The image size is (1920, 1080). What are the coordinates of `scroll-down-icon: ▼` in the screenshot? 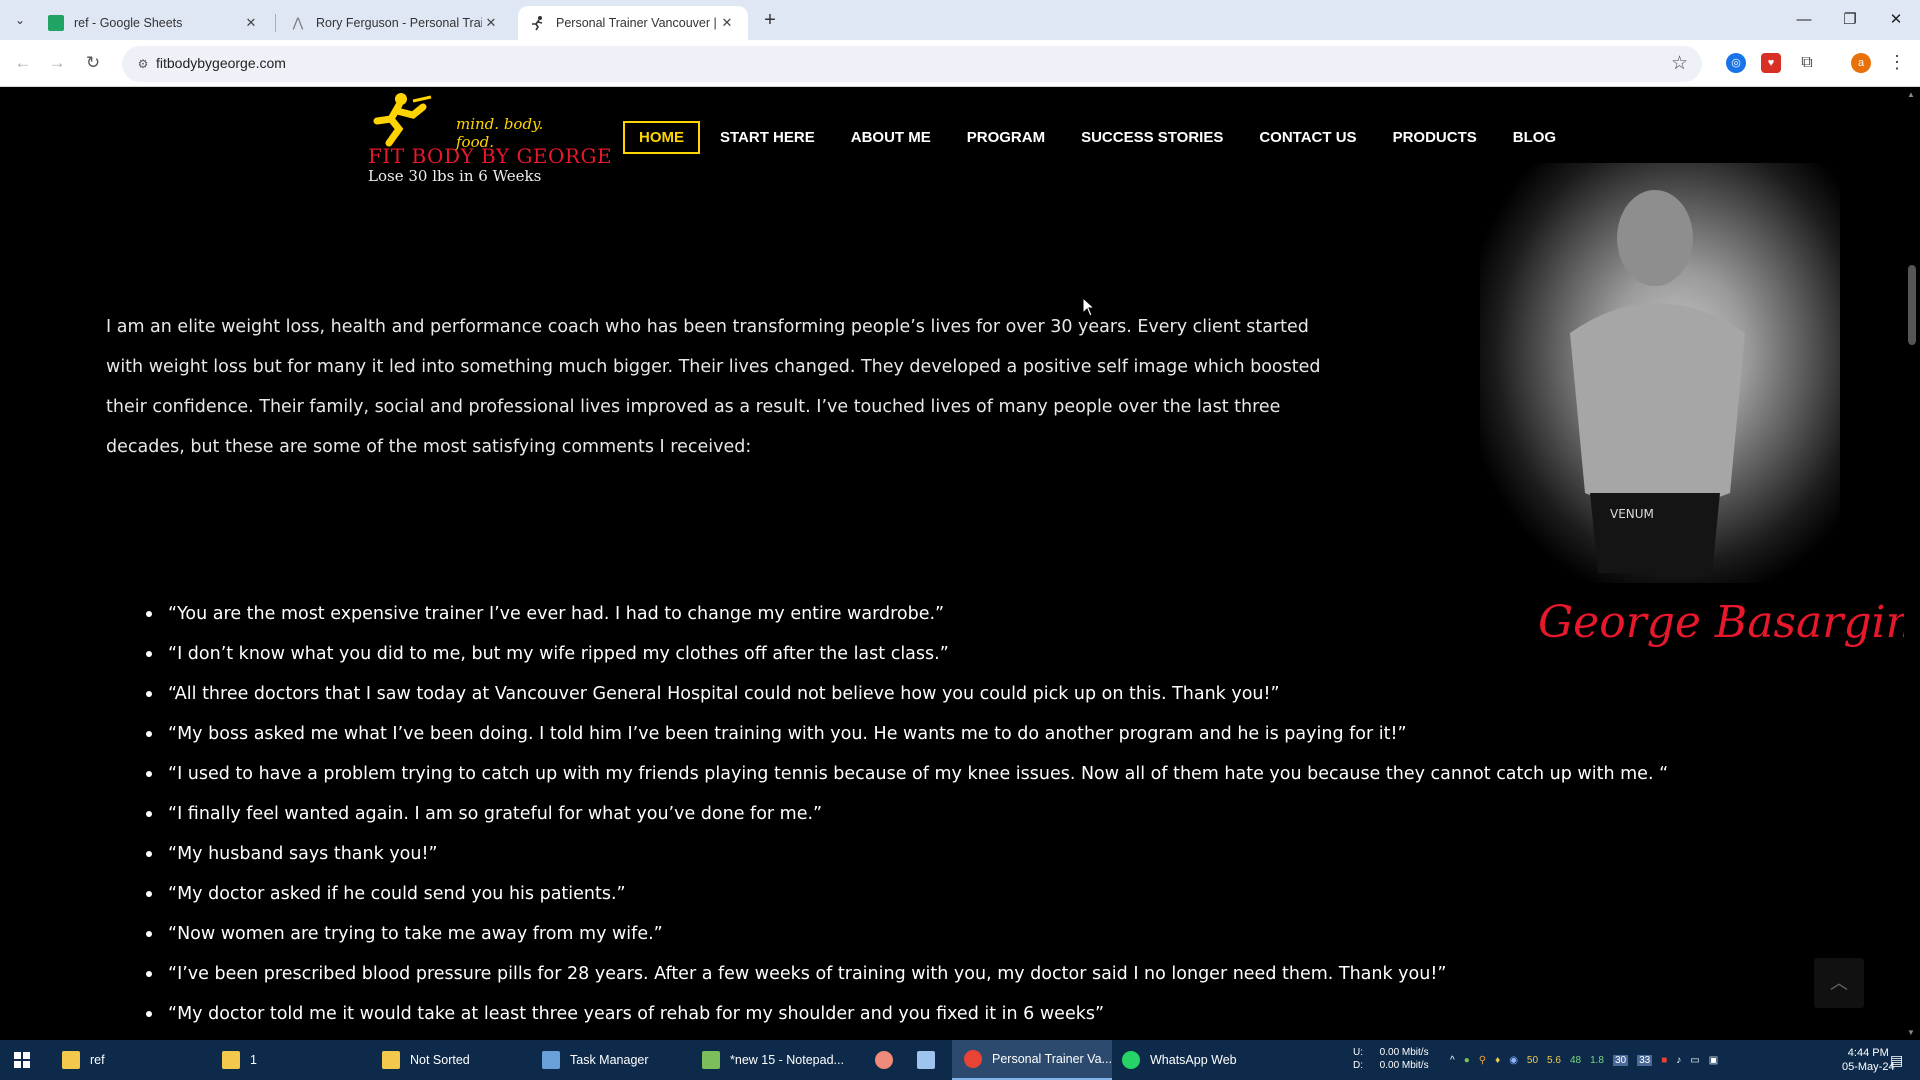 It's located at (1911, 1032).